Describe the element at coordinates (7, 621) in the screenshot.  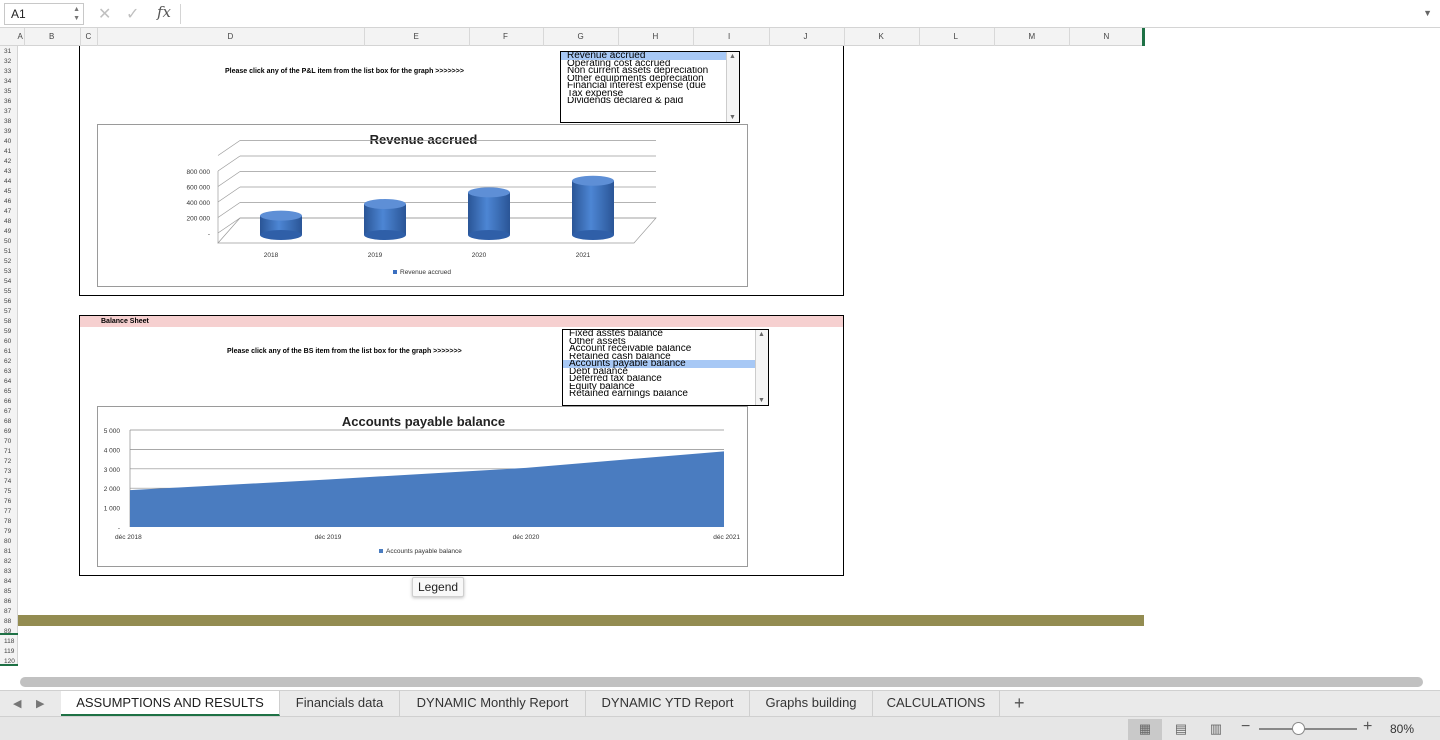
I see `row-header: 88` at that location.